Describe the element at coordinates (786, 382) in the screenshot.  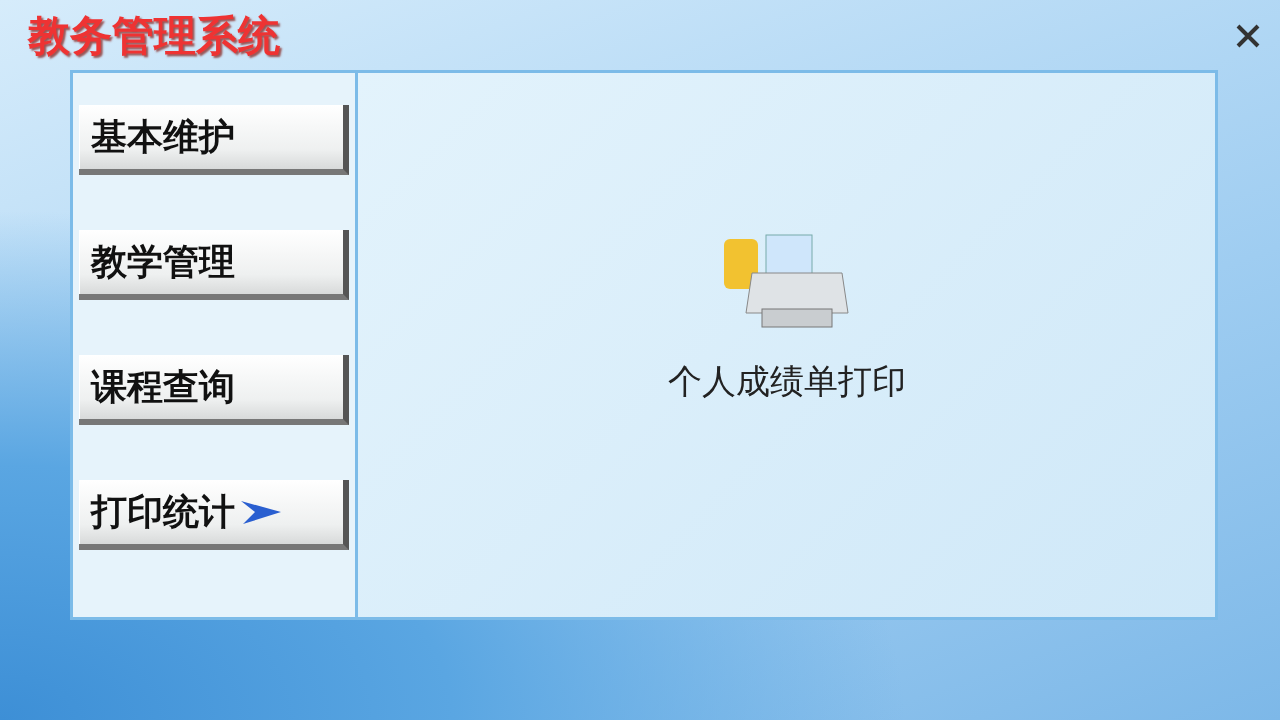
I see `item-label: 个人成绩单打印` at that location.